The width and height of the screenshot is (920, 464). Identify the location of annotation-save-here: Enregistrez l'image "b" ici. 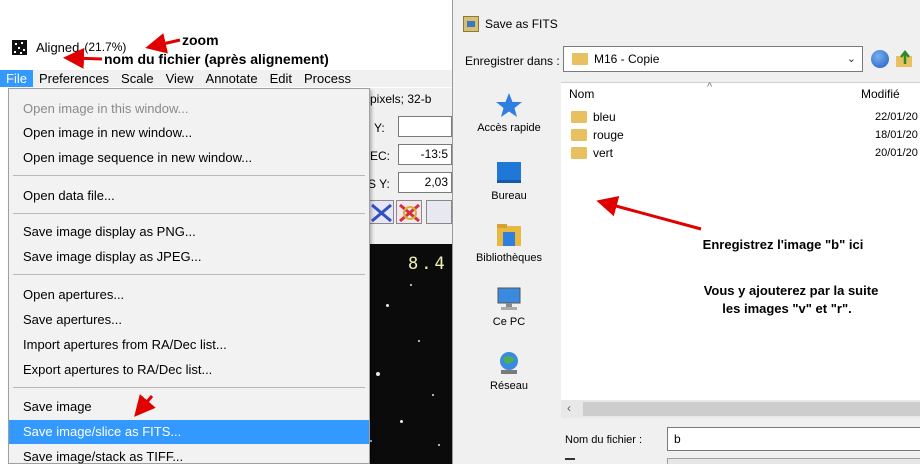
(783, 244).